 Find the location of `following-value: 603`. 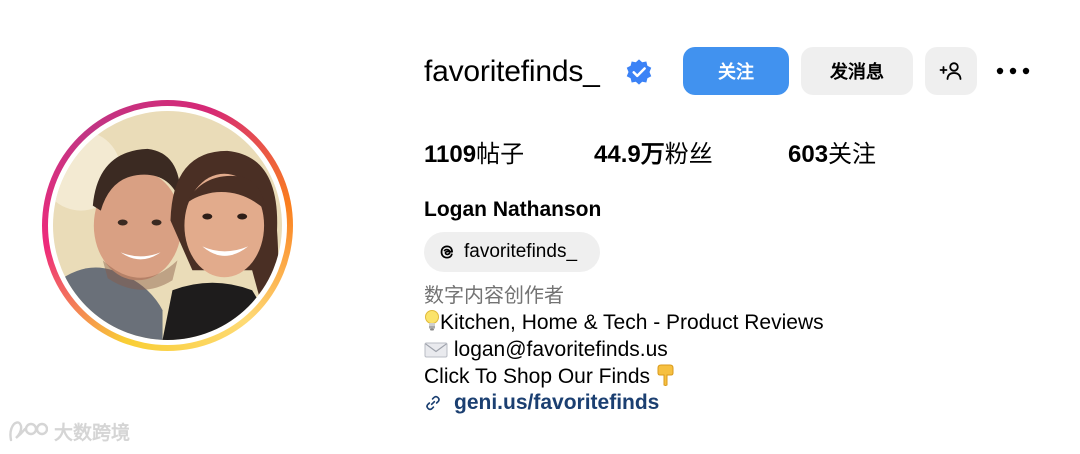

following-value: 603 is located at coordinates (808, 154).